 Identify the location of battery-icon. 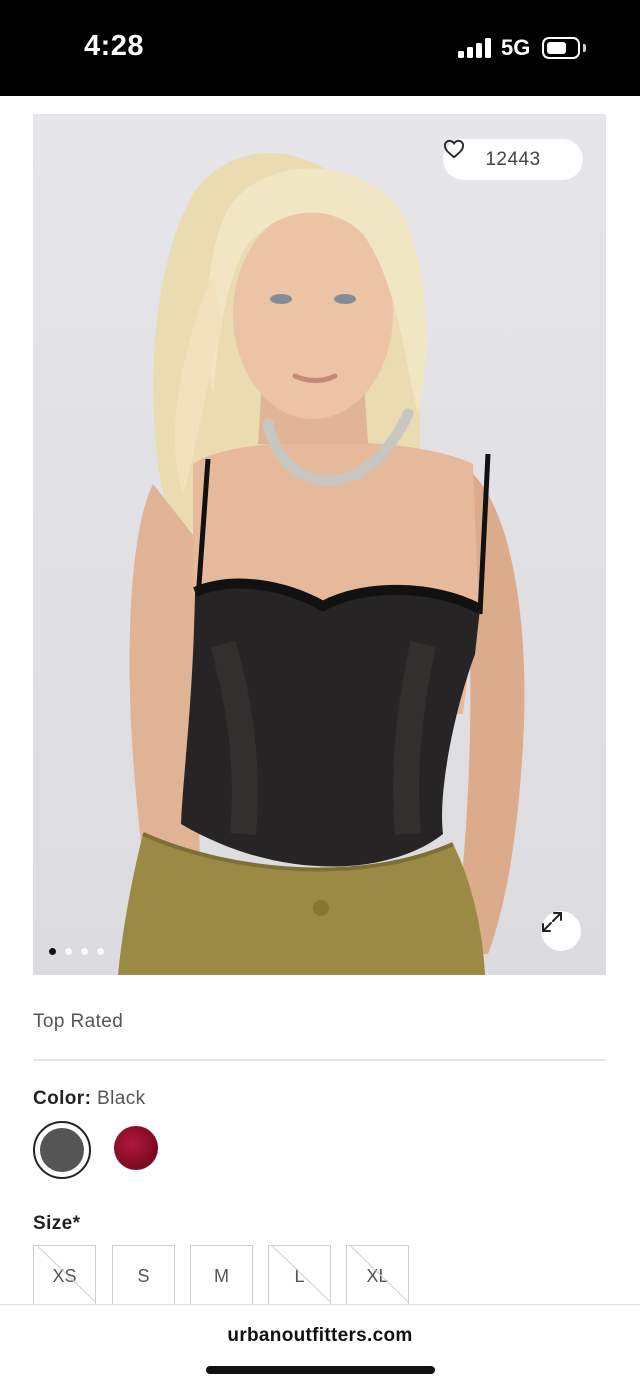
(561, 48).